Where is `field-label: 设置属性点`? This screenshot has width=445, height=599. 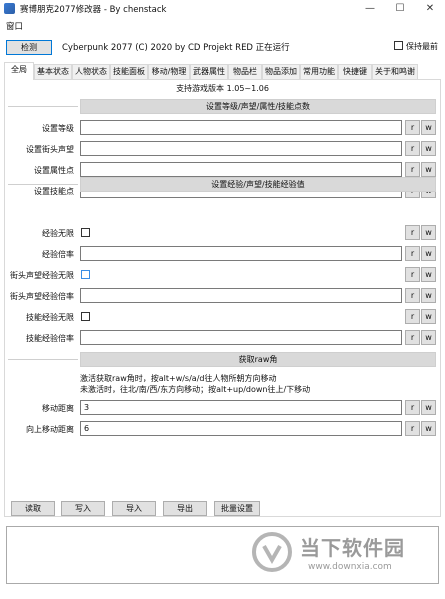
field-label: 设置属性点 is located at coordinates (54, 170).